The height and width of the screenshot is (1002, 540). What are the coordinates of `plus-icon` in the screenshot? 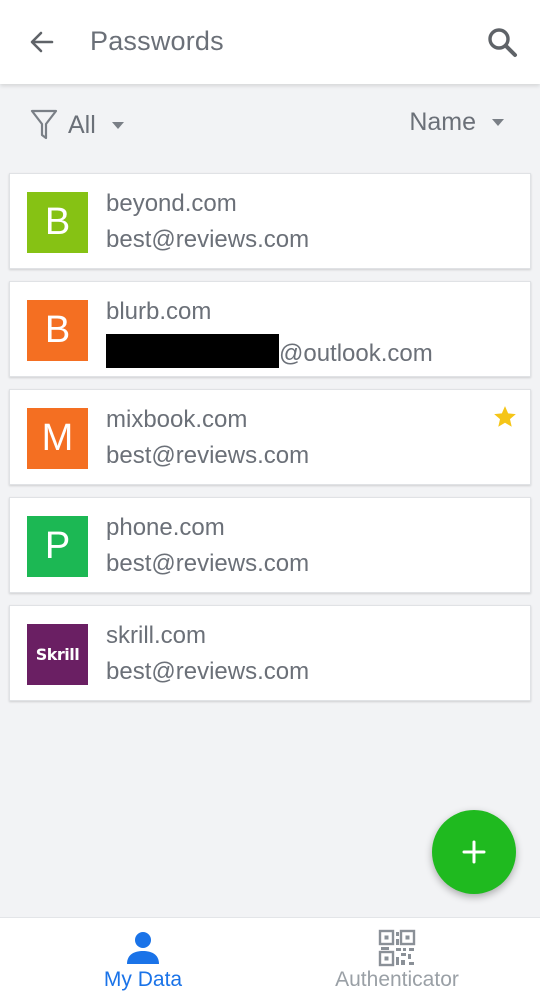 It's located at (474, 852).